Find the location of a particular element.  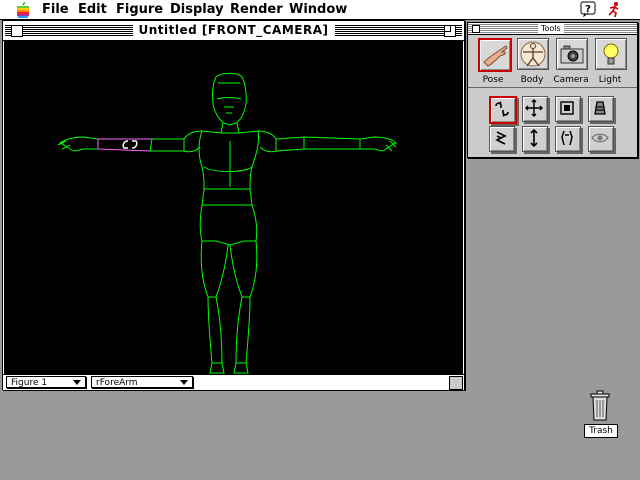

twist-tool-button is located at coordinates (502, 139).